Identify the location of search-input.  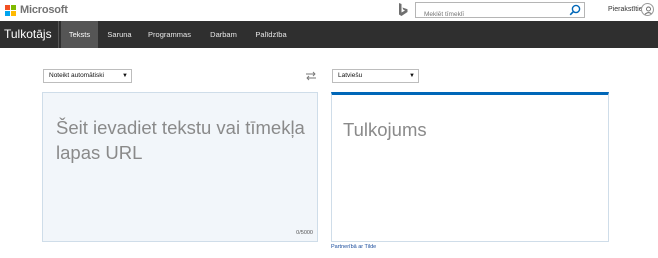
(491, 14).